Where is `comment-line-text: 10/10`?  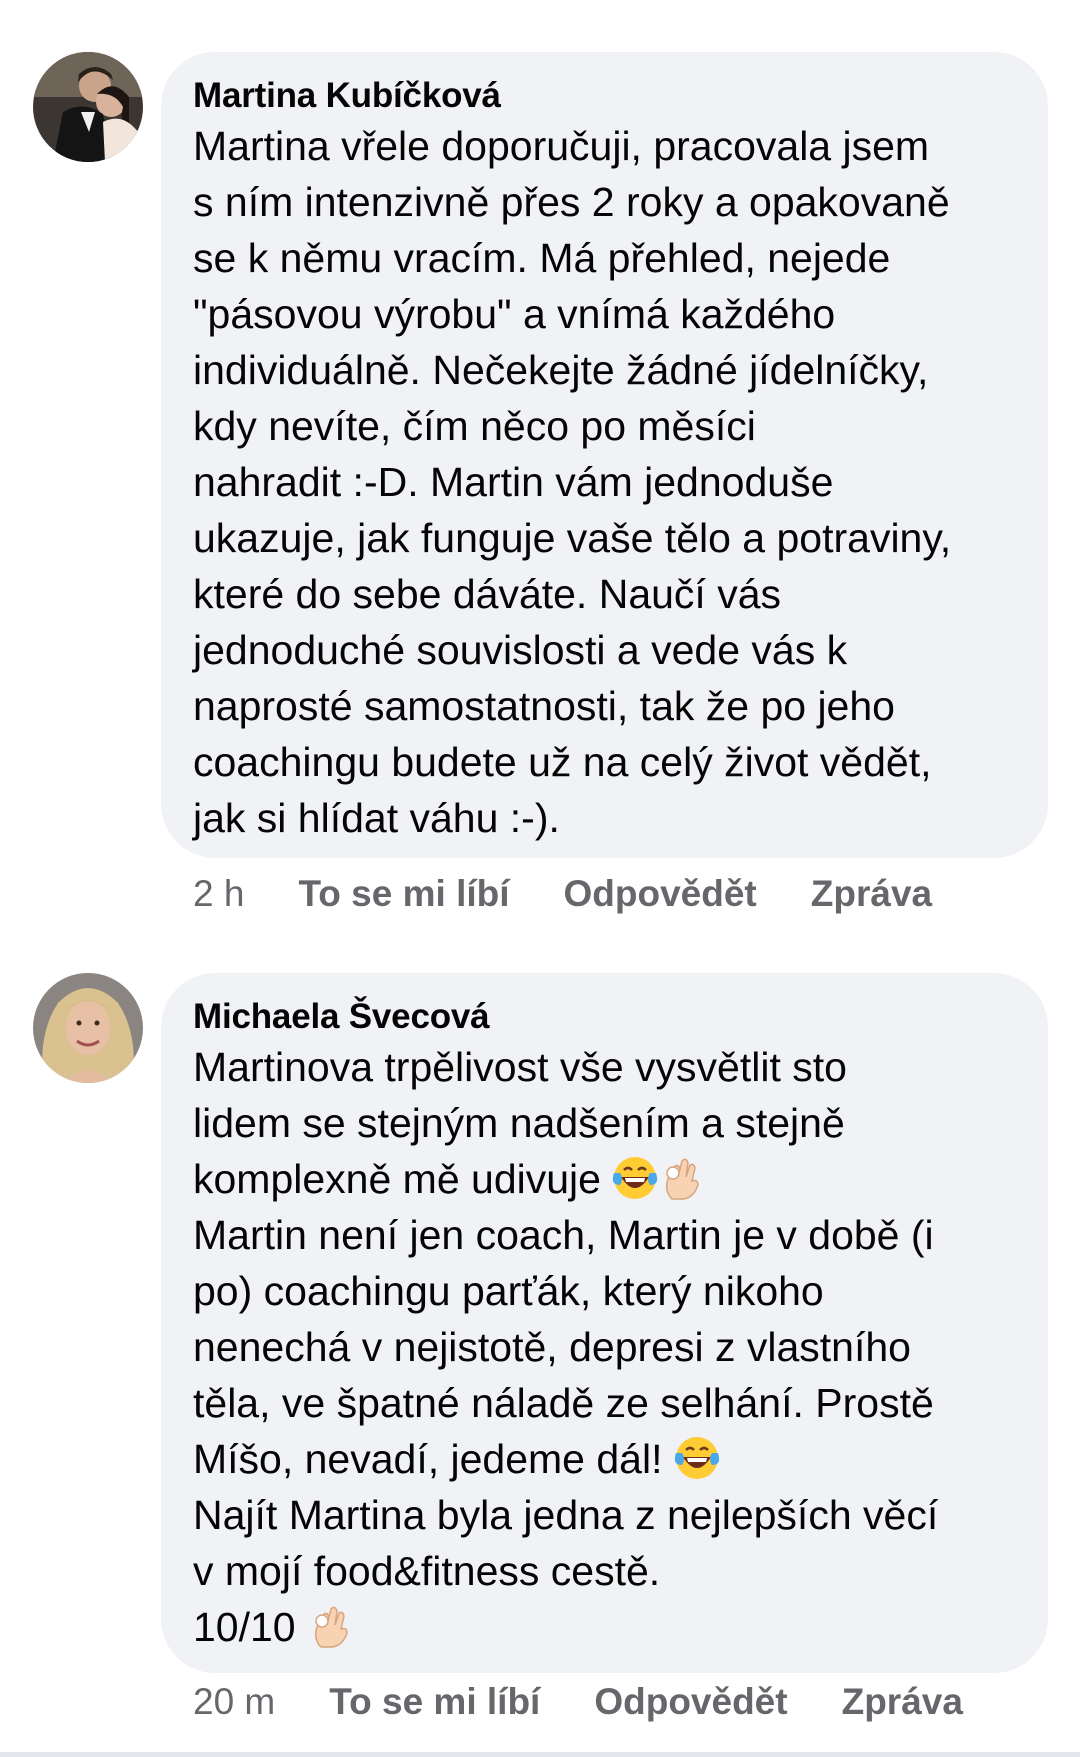 comment-line-text: 10/10 is located at coordinates (250, 1627).